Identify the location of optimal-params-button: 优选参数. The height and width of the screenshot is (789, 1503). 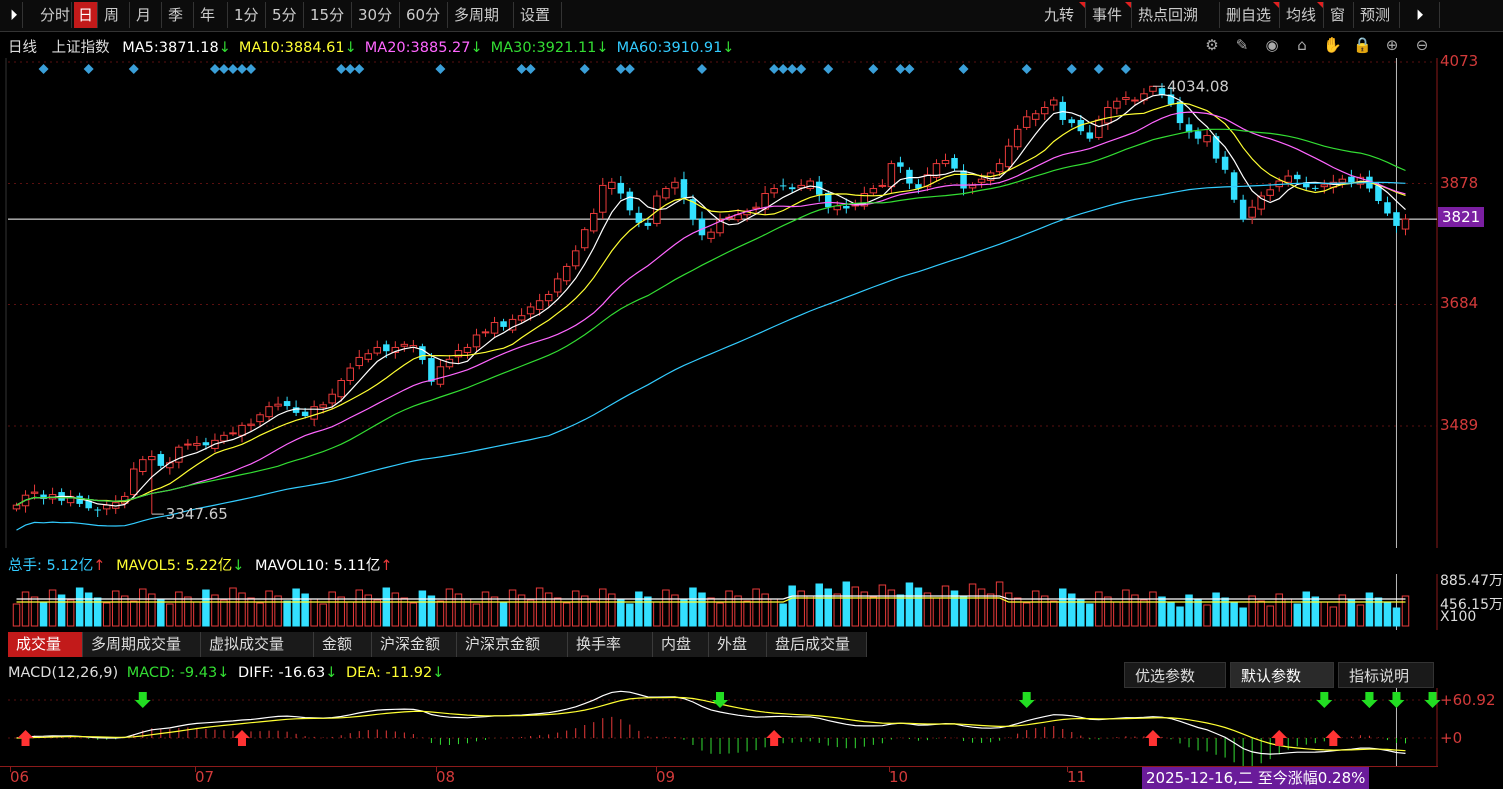
(1175, 675).